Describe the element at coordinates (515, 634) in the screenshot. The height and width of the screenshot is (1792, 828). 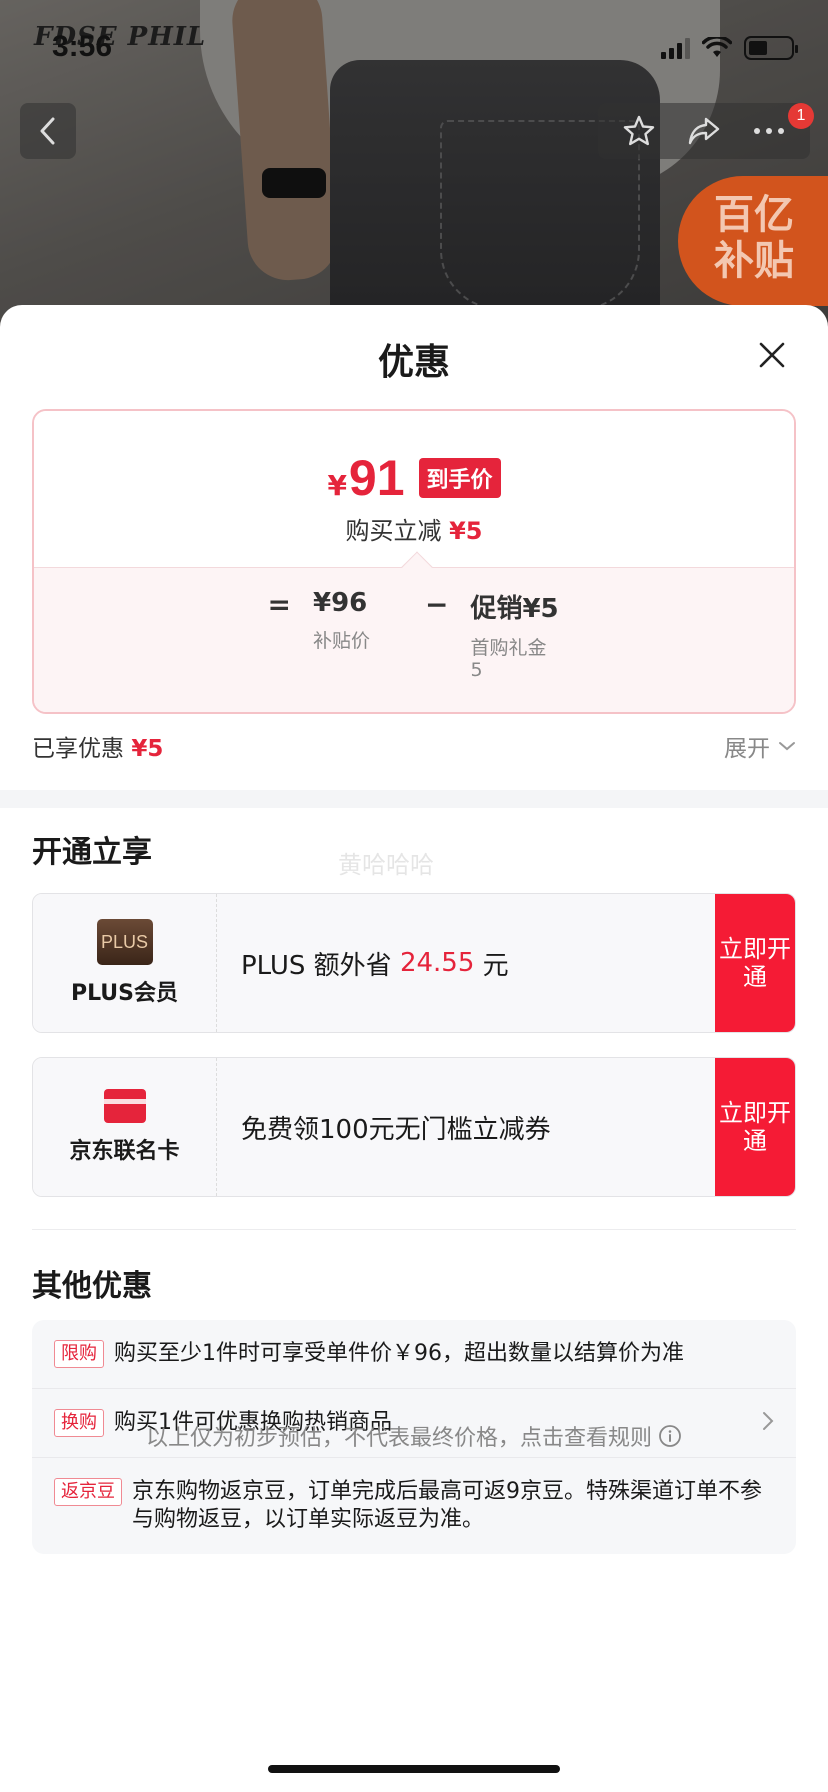
I see `promo-col: 促销¥5 首购礼金 5` at that location.